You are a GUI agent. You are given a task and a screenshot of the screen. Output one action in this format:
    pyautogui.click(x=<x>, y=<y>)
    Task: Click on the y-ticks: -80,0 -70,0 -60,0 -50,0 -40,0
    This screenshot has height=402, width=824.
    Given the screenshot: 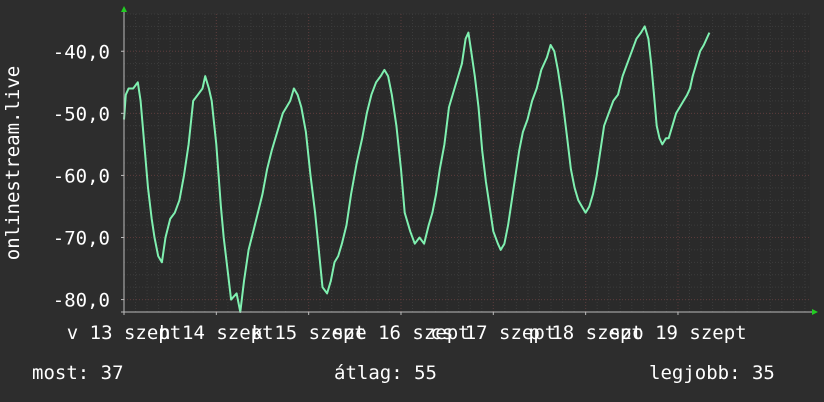 What is the action you would take?
    pyautogui.click(x=88, y=176)
    